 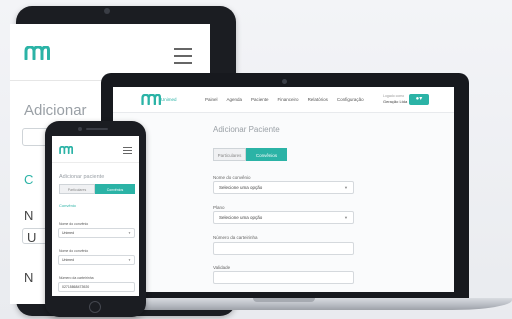 I want to click on laptop-camera, so click(x=284, y=81).